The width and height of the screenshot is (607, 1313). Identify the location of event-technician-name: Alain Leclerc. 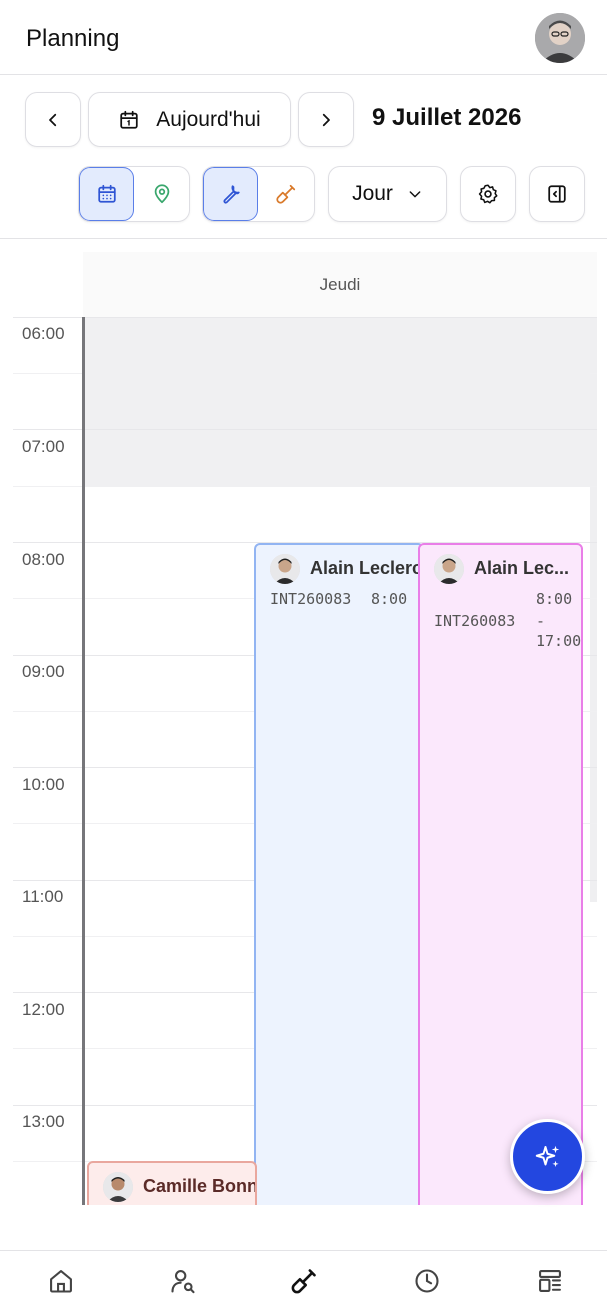
(366, 568).